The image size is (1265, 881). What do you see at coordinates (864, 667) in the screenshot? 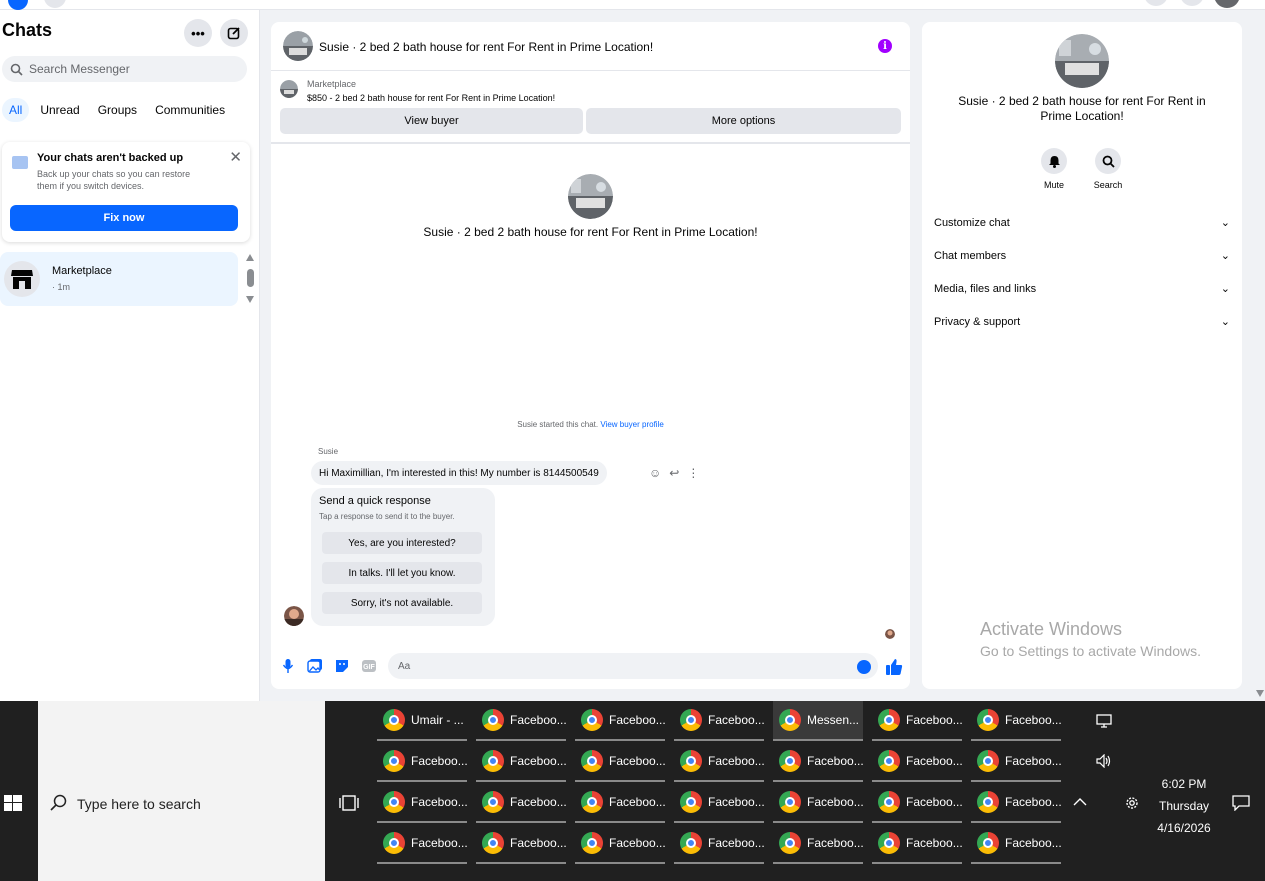
I see `emoji-icon` at bounding box center [864, 667].